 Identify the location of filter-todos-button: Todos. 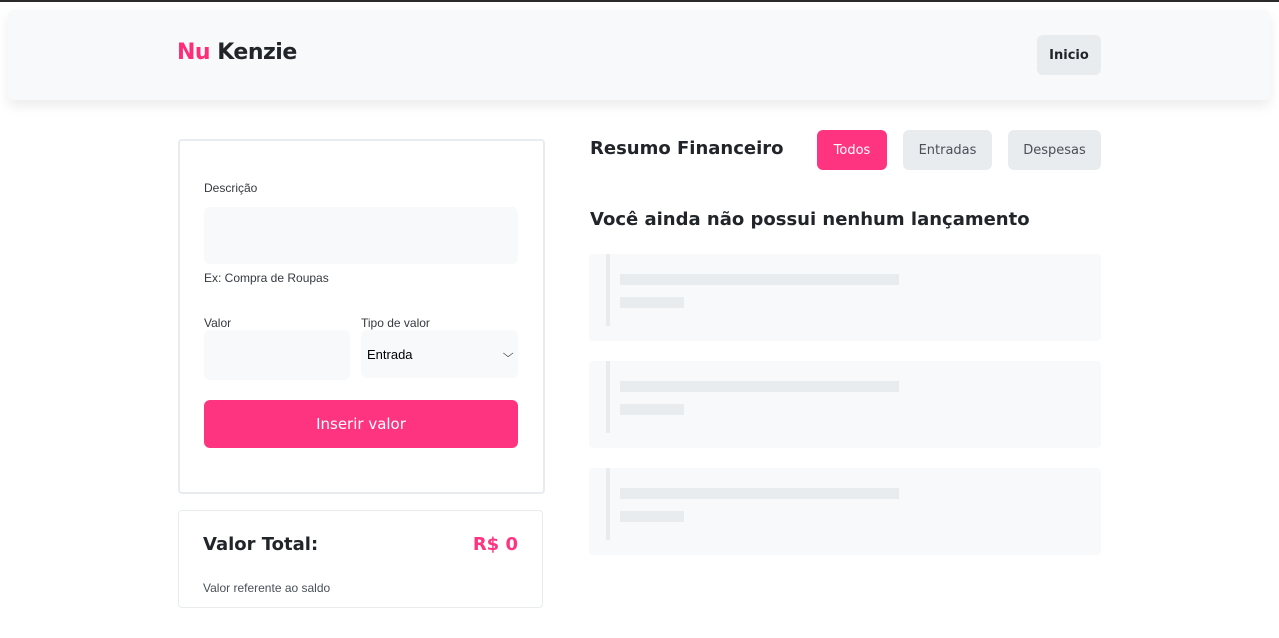
(852, 150).